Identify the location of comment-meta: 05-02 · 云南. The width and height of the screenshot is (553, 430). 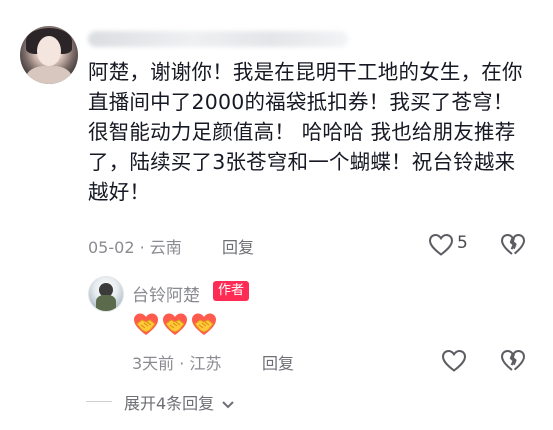
(135, 246).